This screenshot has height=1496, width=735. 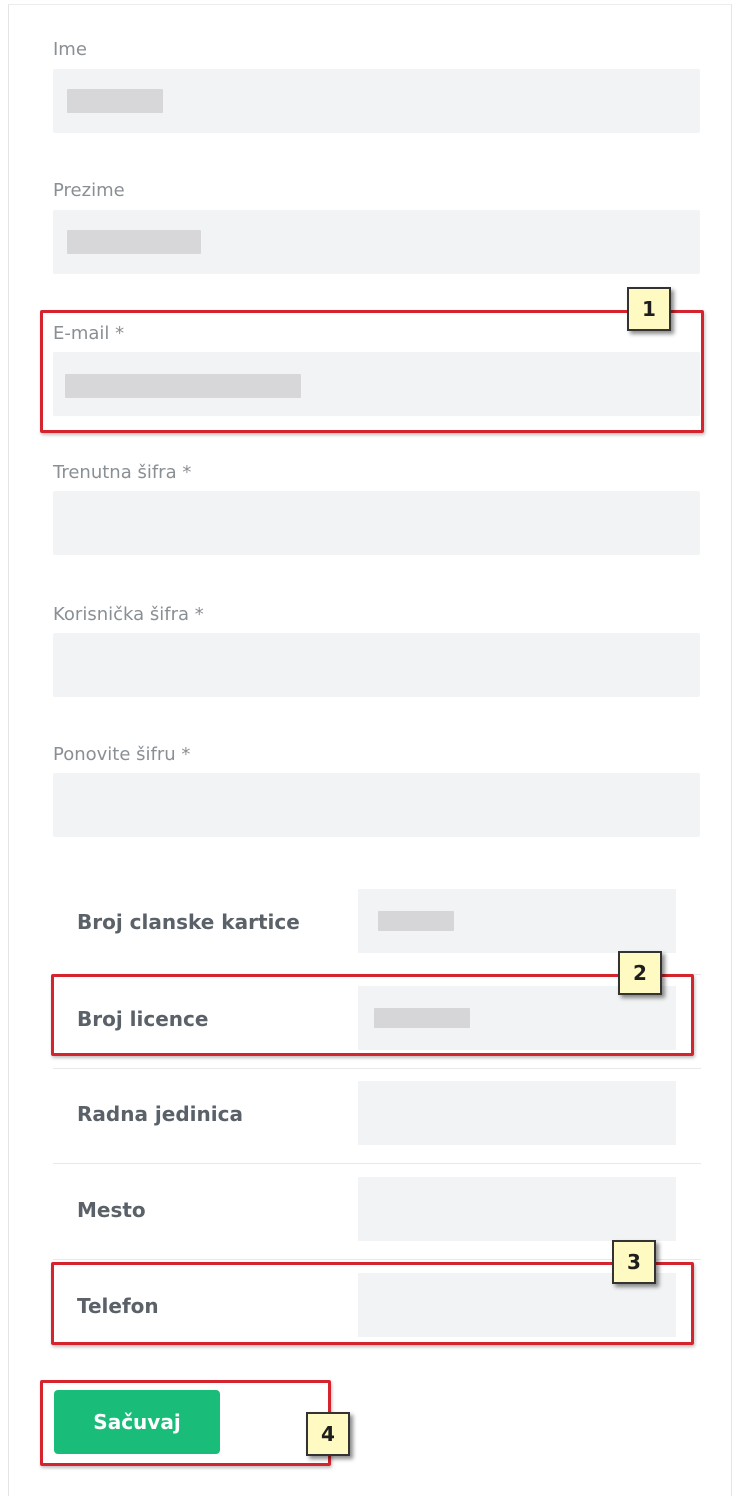 What do you see at coordinates (372, 1015) in the screenshot?
I see `highlight-box-license` at bounding box center [372, 1015].